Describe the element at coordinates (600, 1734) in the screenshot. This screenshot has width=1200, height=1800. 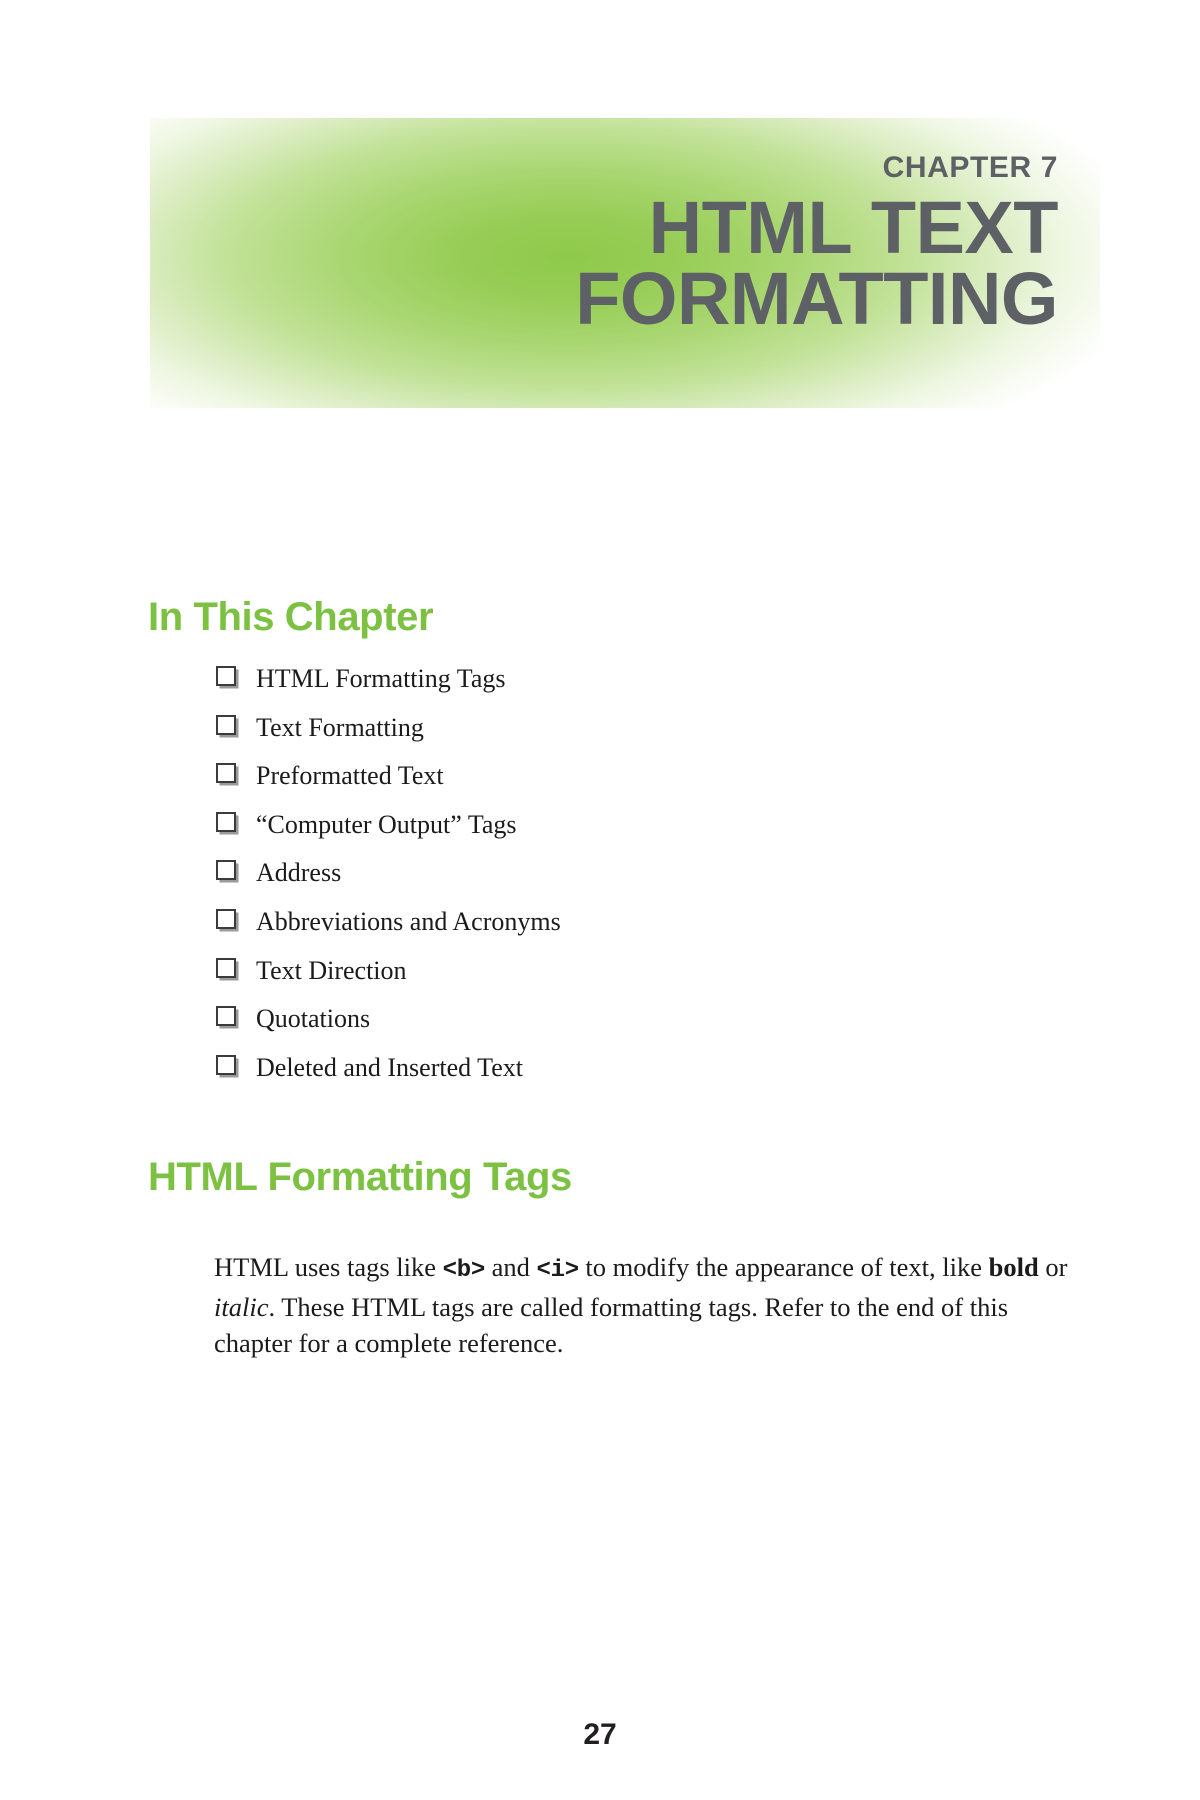
I see `page-number: 27` at that location.